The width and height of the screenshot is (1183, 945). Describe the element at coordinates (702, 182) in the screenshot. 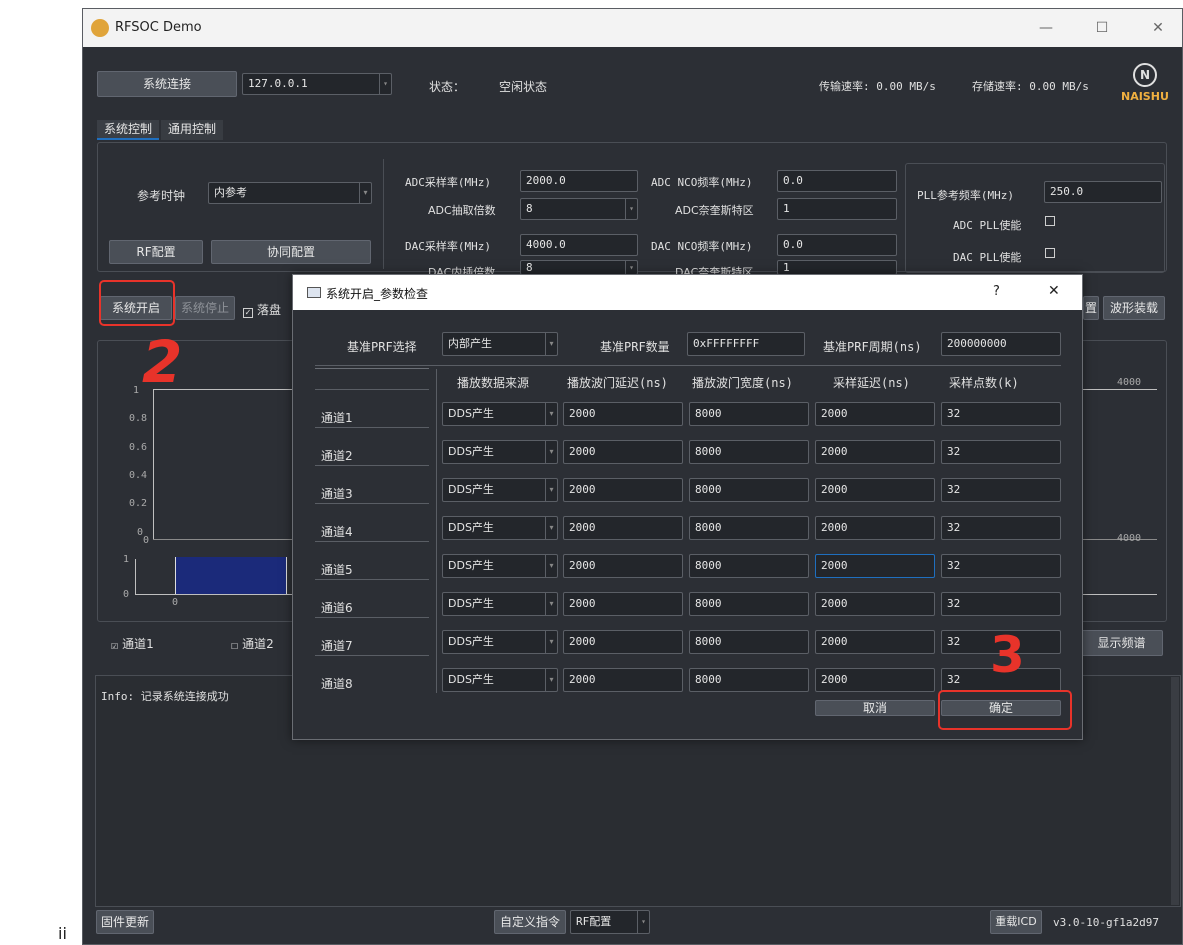

I see `adc-nco-label: ADC NCO频率(MHz)` at that location.